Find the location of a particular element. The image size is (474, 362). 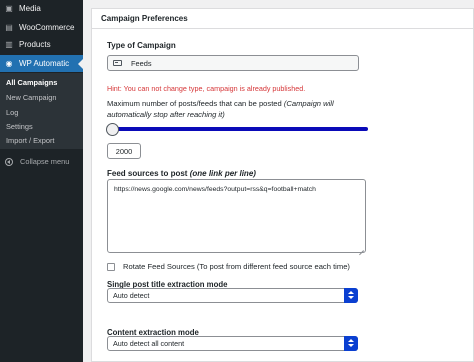

title-extraction-select: Auto detect is located at coordinates (232, 295).